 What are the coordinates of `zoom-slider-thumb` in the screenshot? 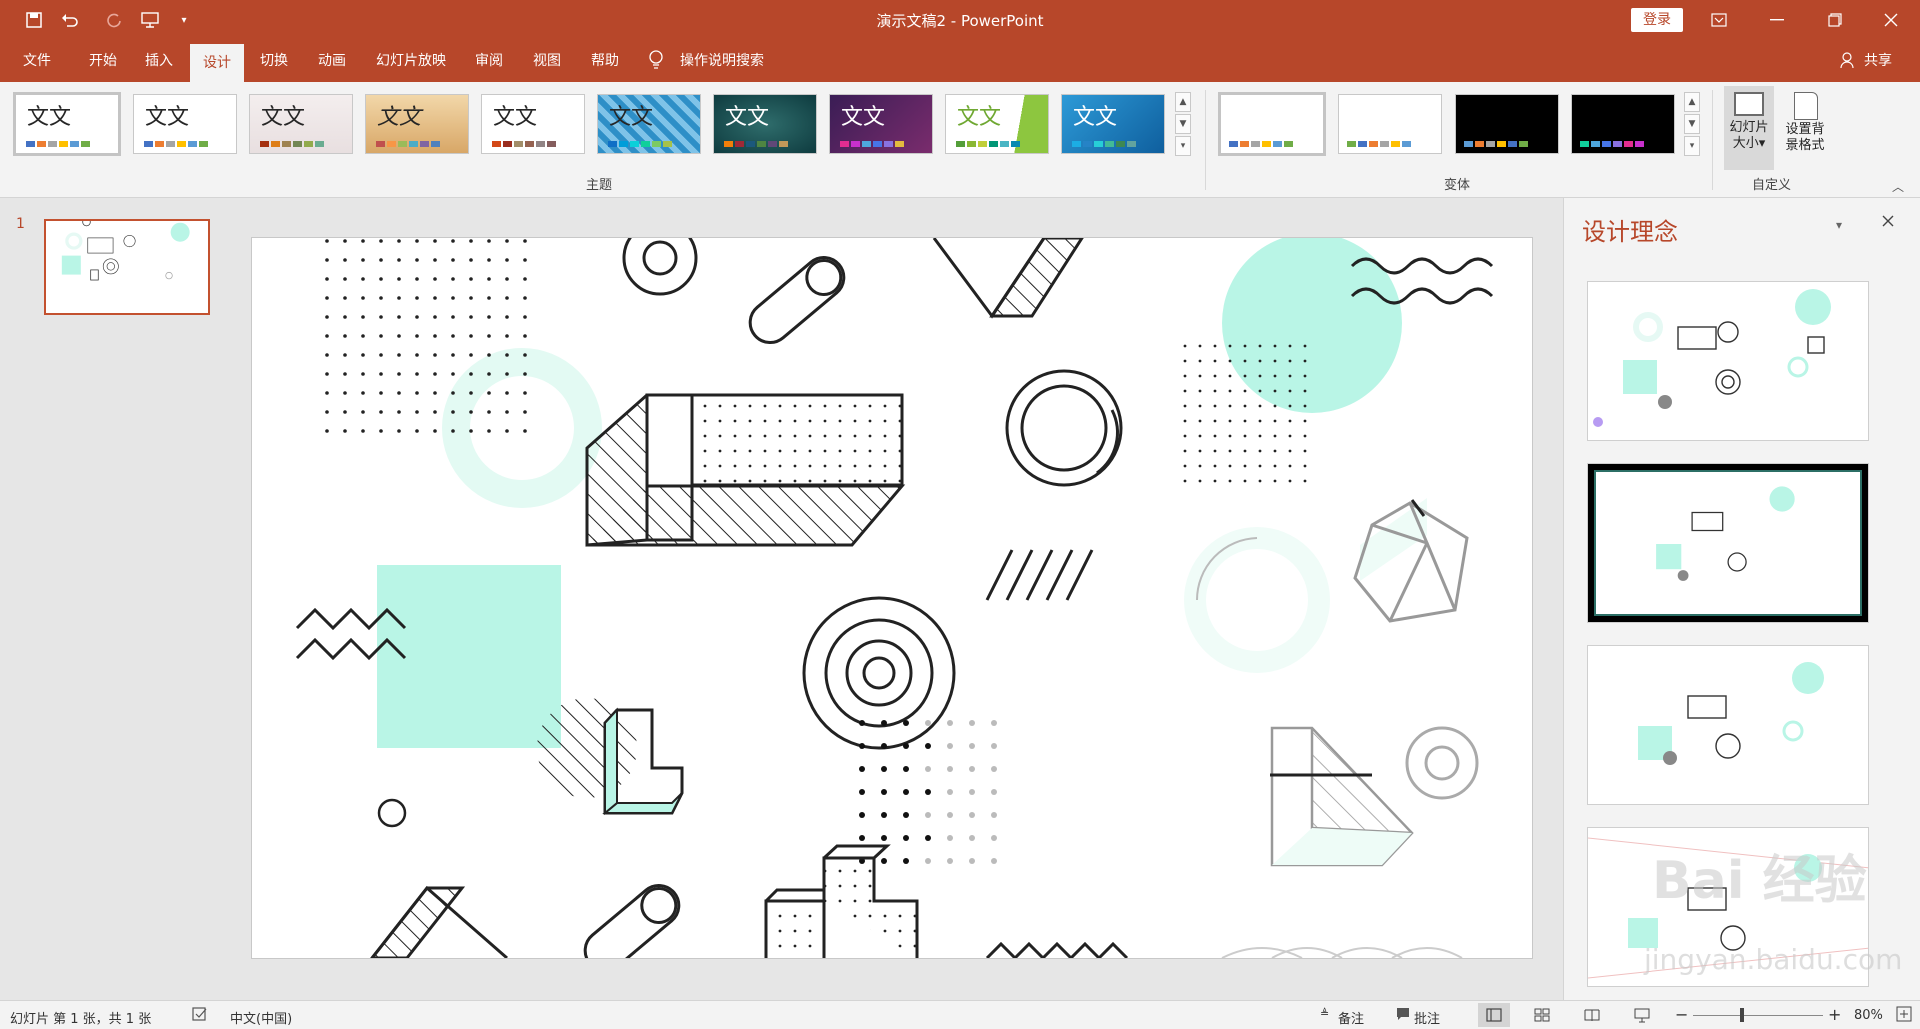 It's located at (1742, 1015).